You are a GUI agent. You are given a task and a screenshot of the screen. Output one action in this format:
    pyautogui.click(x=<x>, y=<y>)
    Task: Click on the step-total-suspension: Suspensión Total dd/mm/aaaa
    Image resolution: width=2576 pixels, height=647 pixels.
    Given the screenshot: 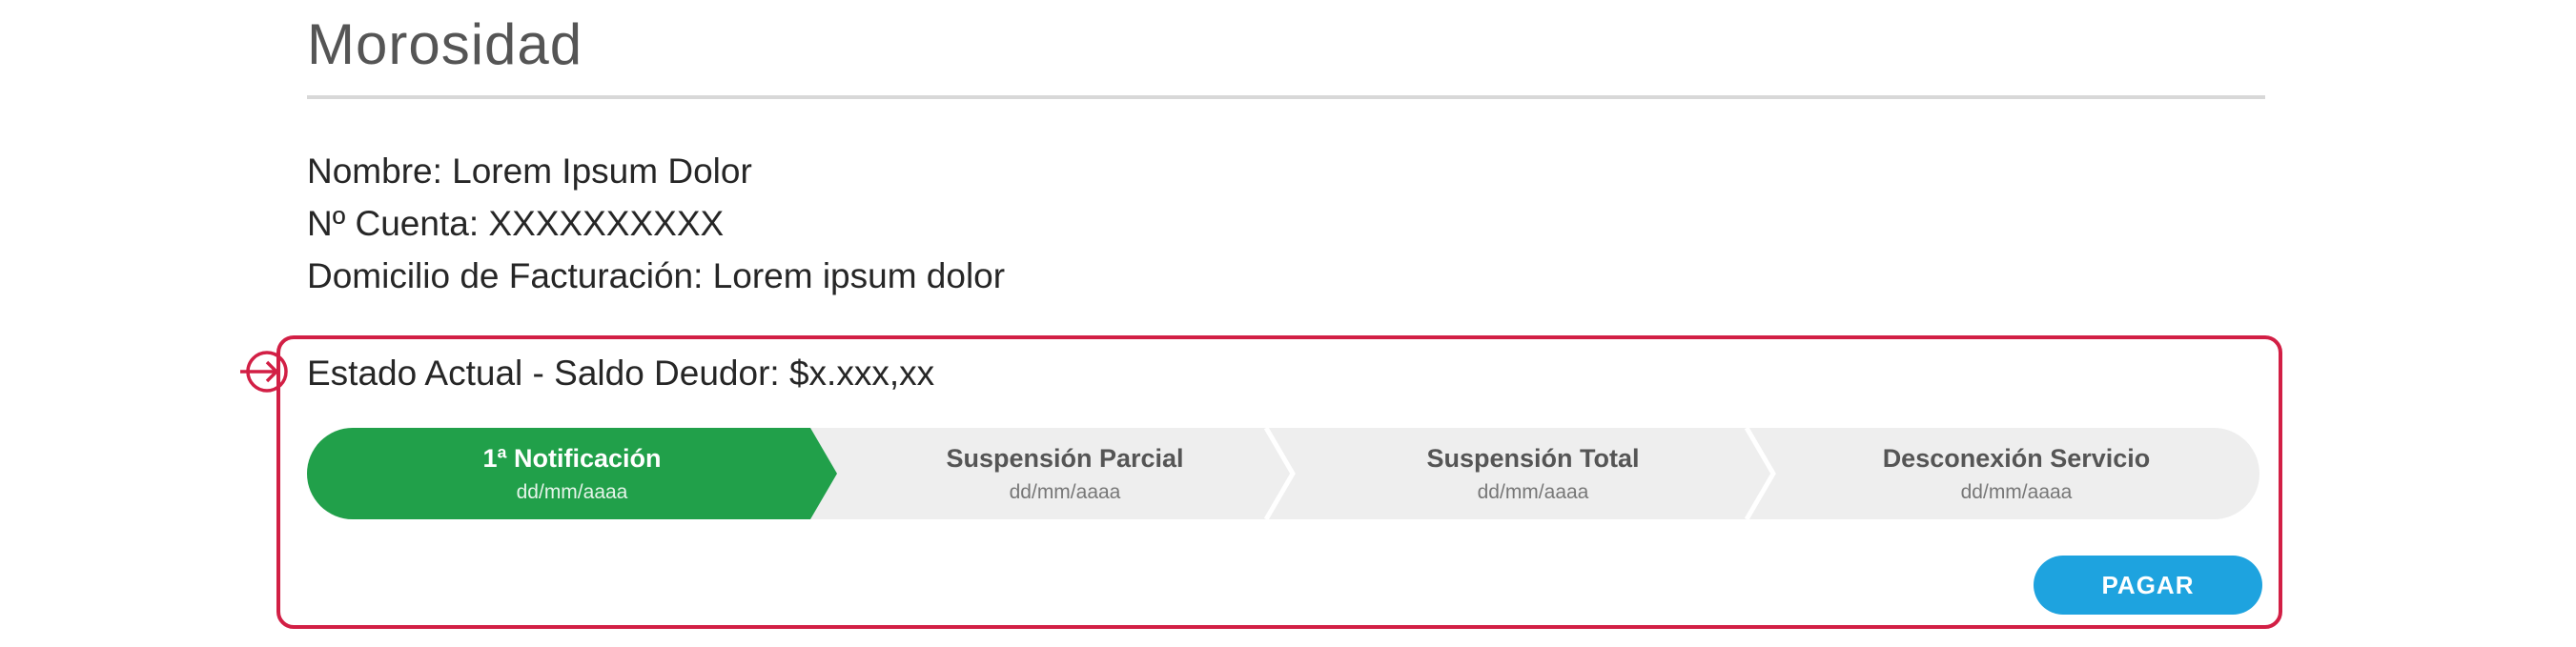 What is the action you would take?
    pyautogui.click(x=1533, y=473)
    